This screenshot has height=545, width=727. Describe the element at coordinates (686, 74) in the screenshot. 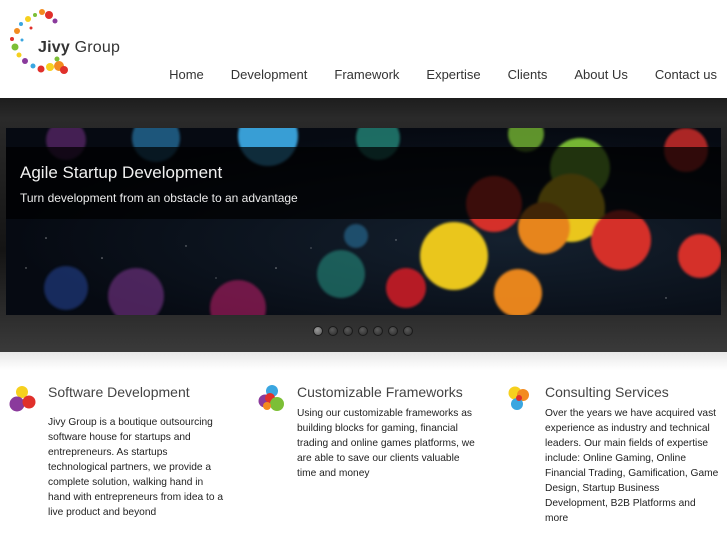

I see `nav-contact-us: Contact us` at that location.